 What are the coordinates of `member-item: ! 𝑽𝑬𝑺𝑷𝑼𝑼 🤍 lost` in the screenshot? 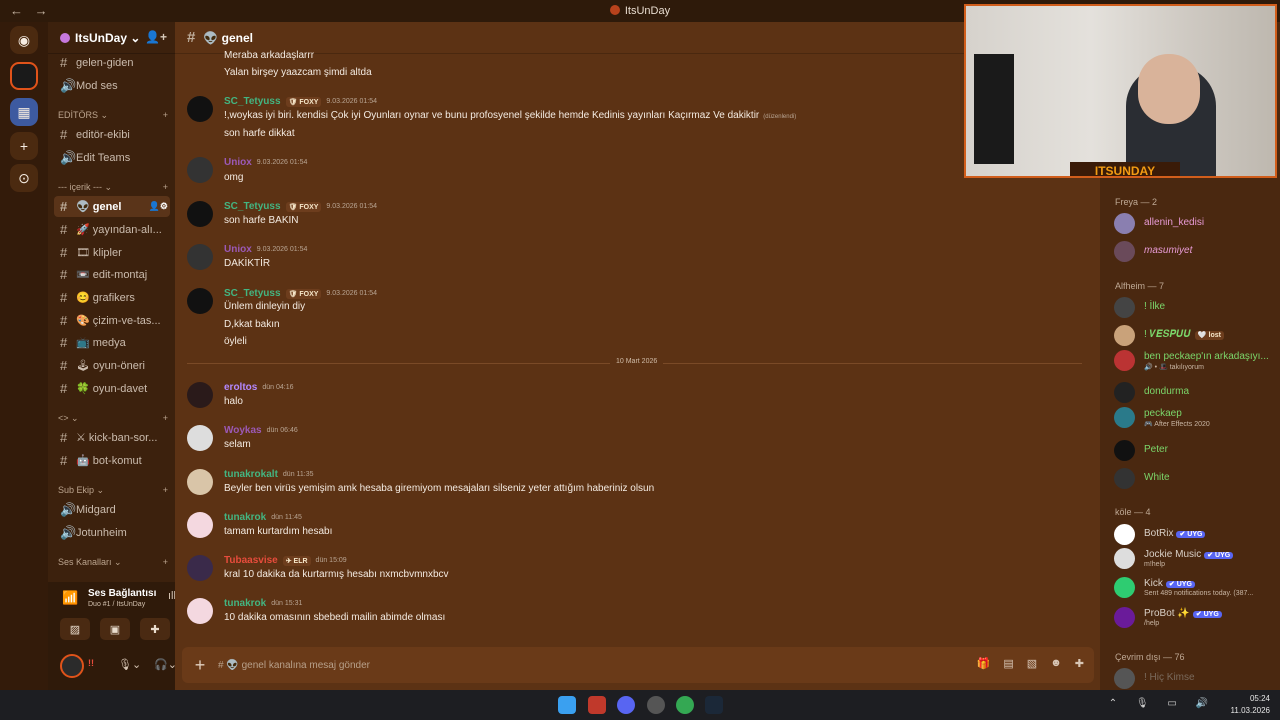 It's located at (1196, 335).